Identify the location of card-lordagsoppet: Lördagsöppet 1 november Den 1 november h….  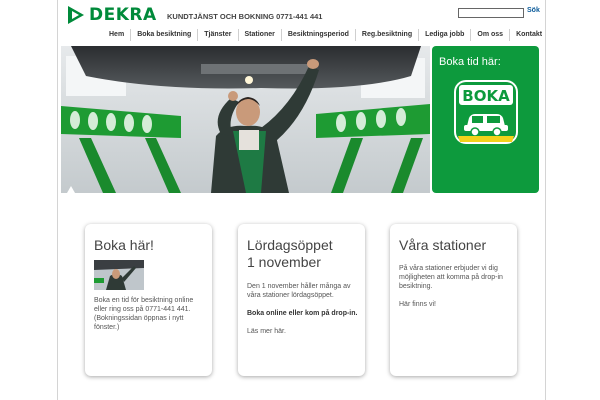
(301, 300).